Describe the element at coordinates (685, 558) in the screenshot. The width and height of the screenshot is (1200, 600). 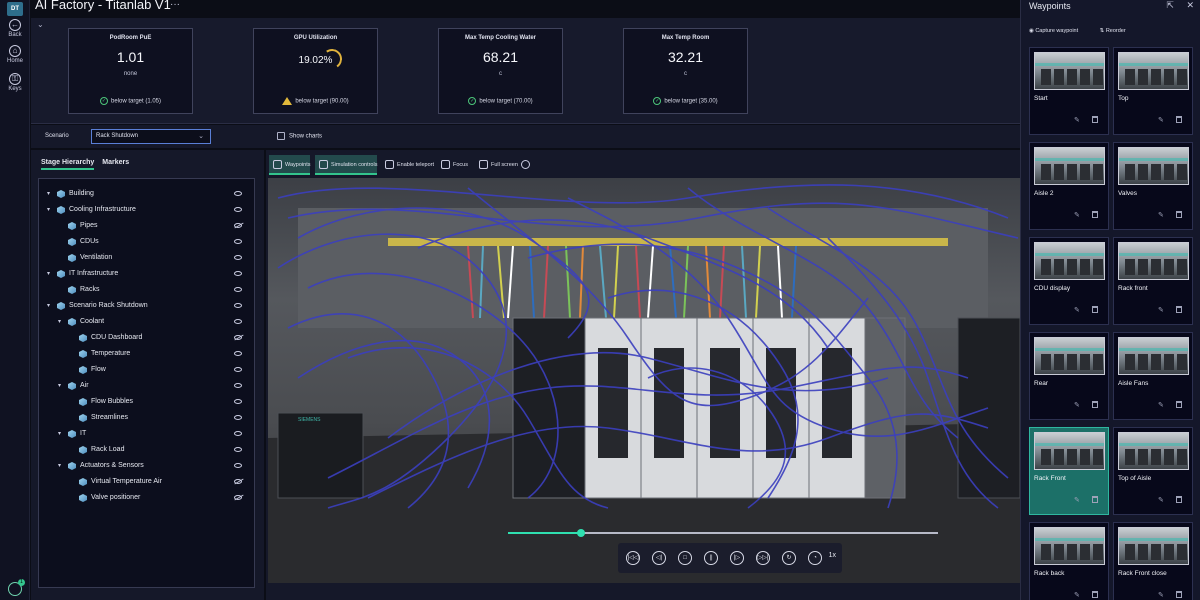
I see `stop-icon: □` at that location.